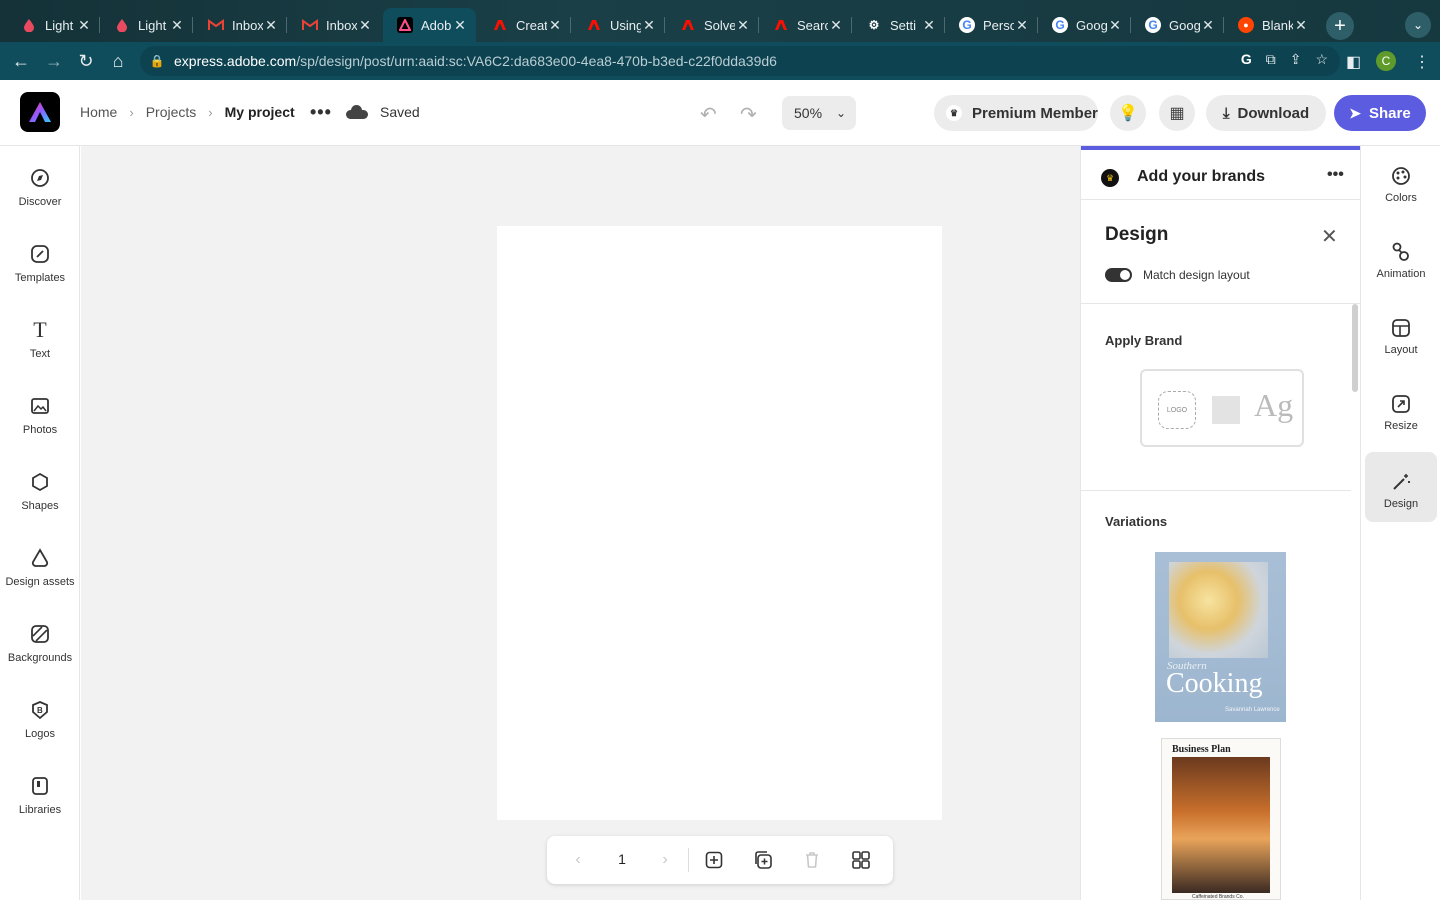 The image size is (1440, 900). What do you see at coordinates (708, 114) in the screenshot?
I see `undo-icon: ↶` at bounding box center [708, 114].